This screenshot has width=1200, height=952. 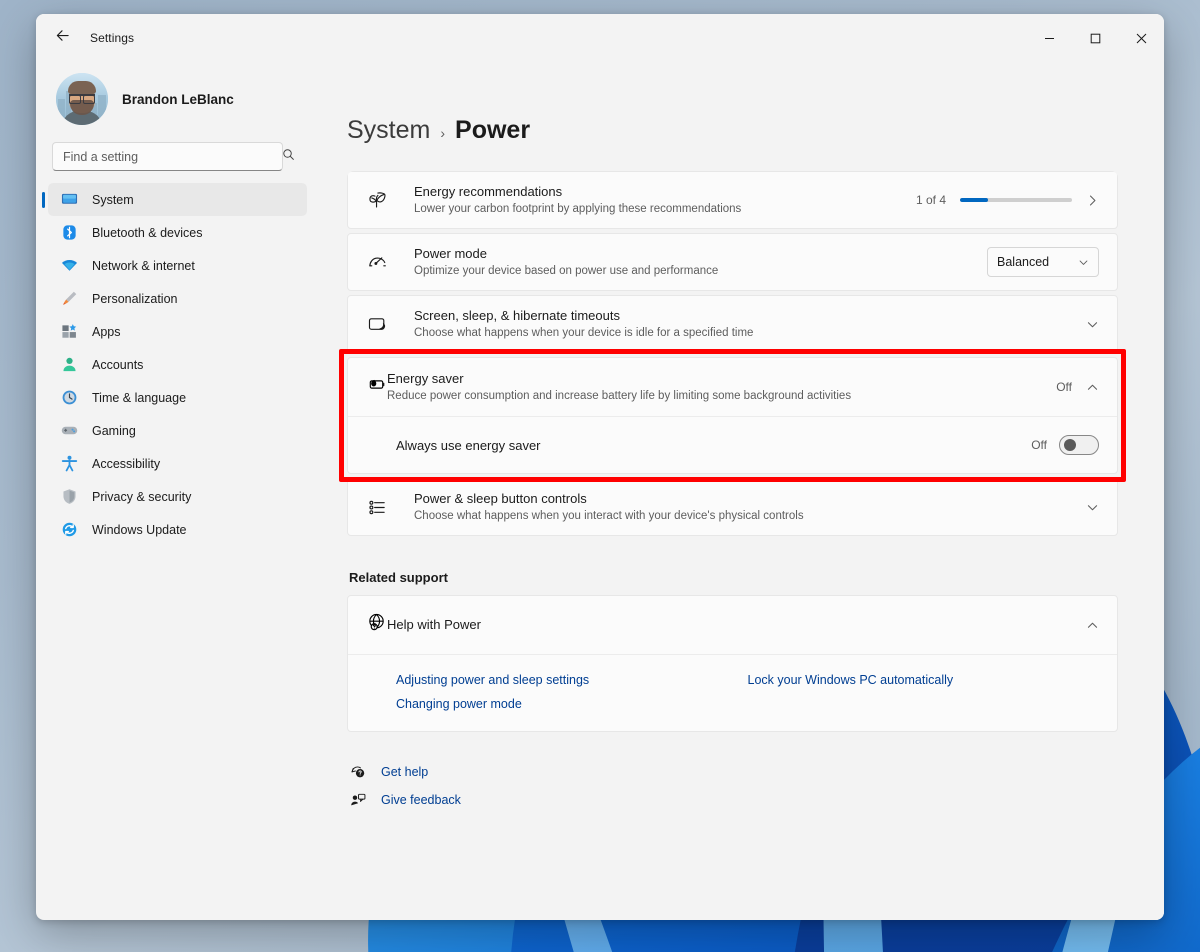 I want to click on setting-title: Energy saver, so click(x=425, y=378).